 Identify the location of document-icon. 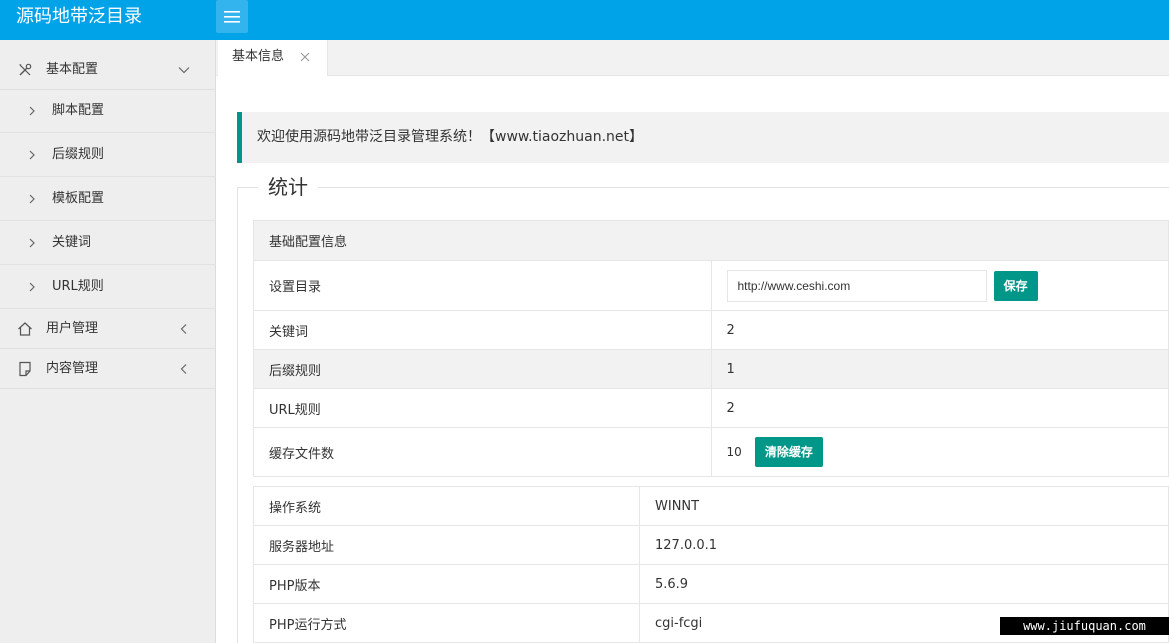
(25, 369).